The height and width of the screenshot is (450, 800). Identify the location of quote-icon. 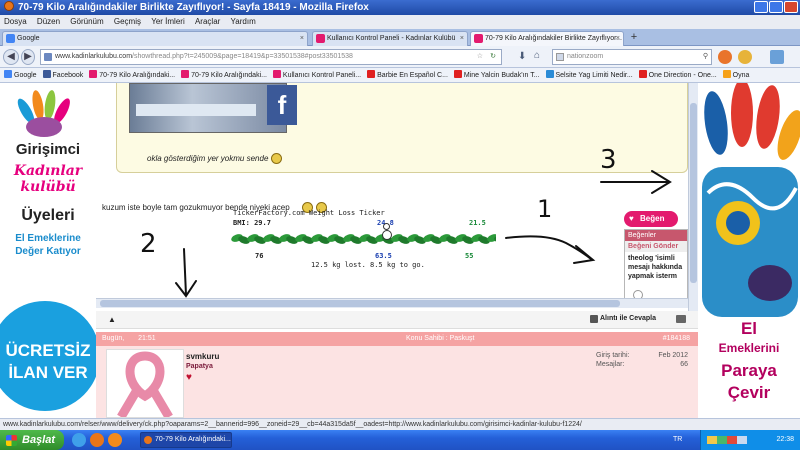
(594, 319).